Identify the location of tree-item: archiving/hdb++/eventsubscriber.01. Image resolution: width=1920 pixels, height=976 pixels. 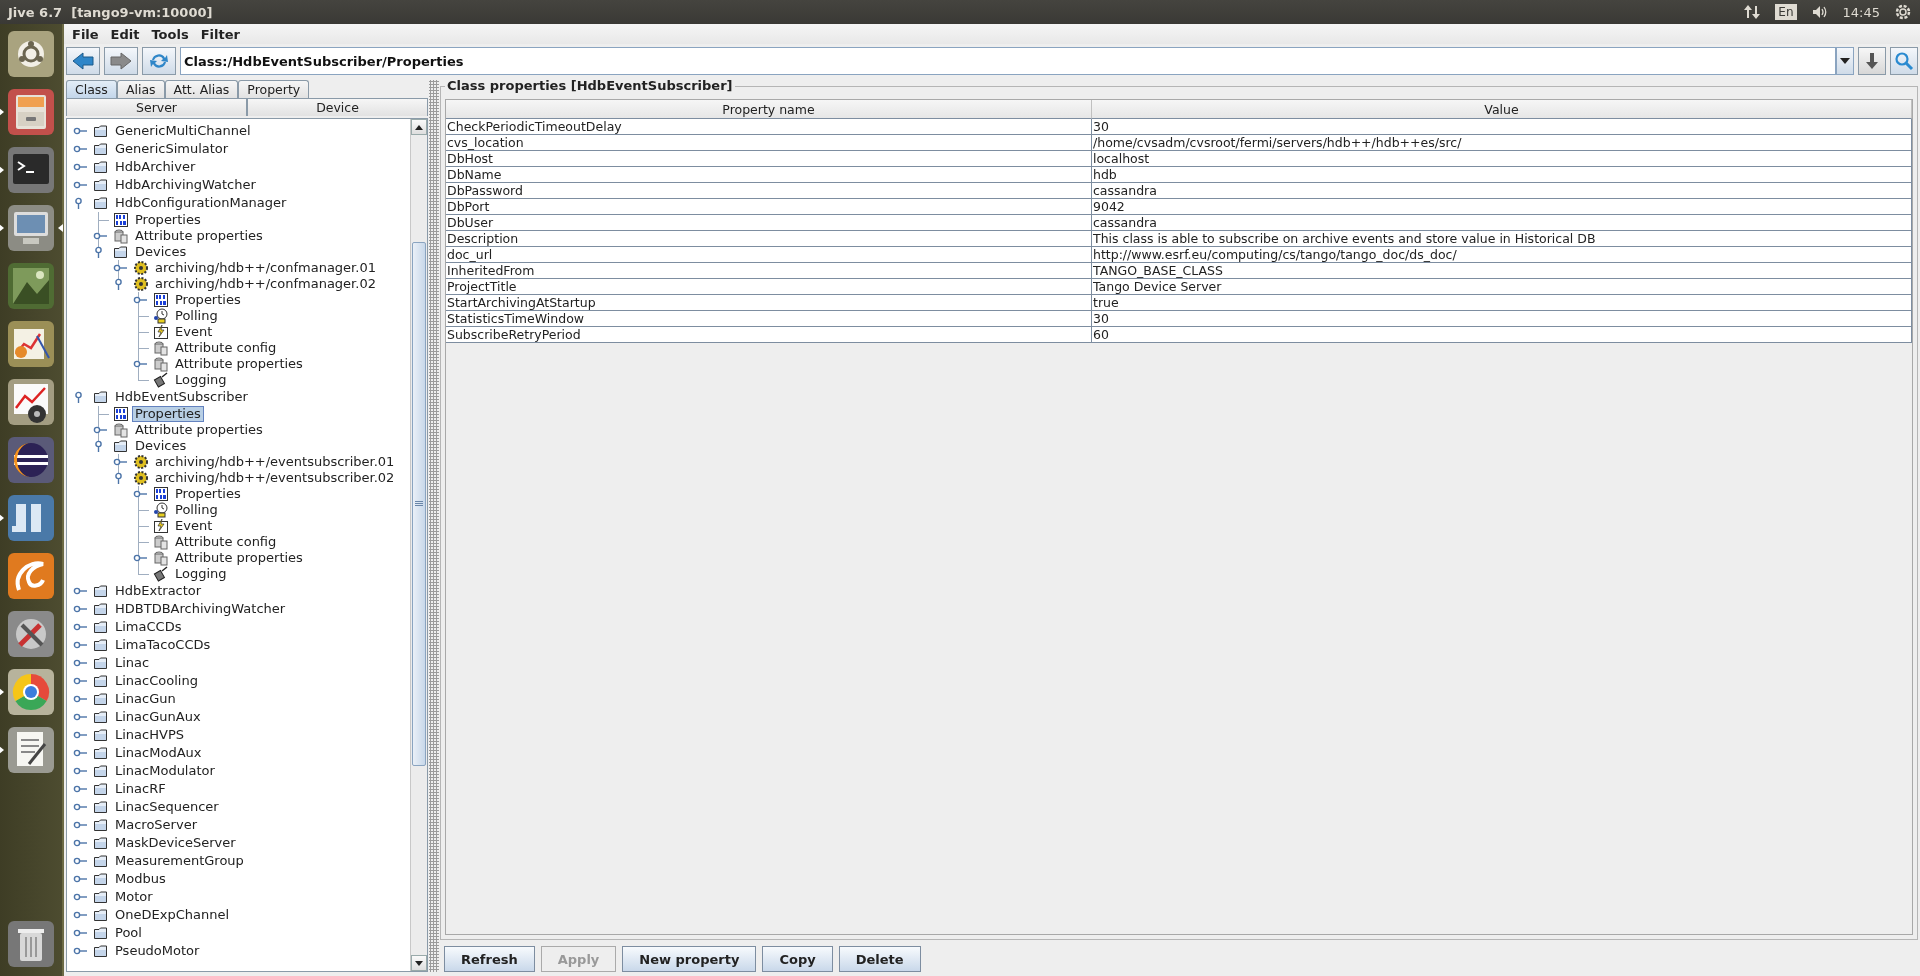
(275, 462).